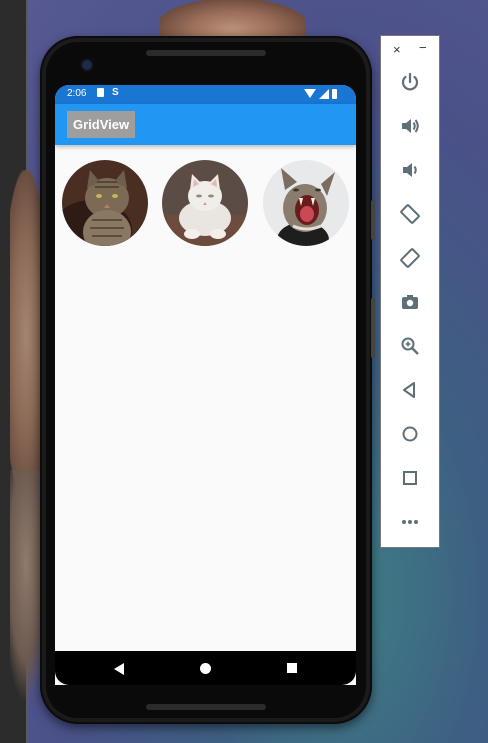 The image size is (488, 743). What do you see at coordinates (397, 49) in the screenshot?
I see `close-icon: ×` at bounding box center [397, 49].